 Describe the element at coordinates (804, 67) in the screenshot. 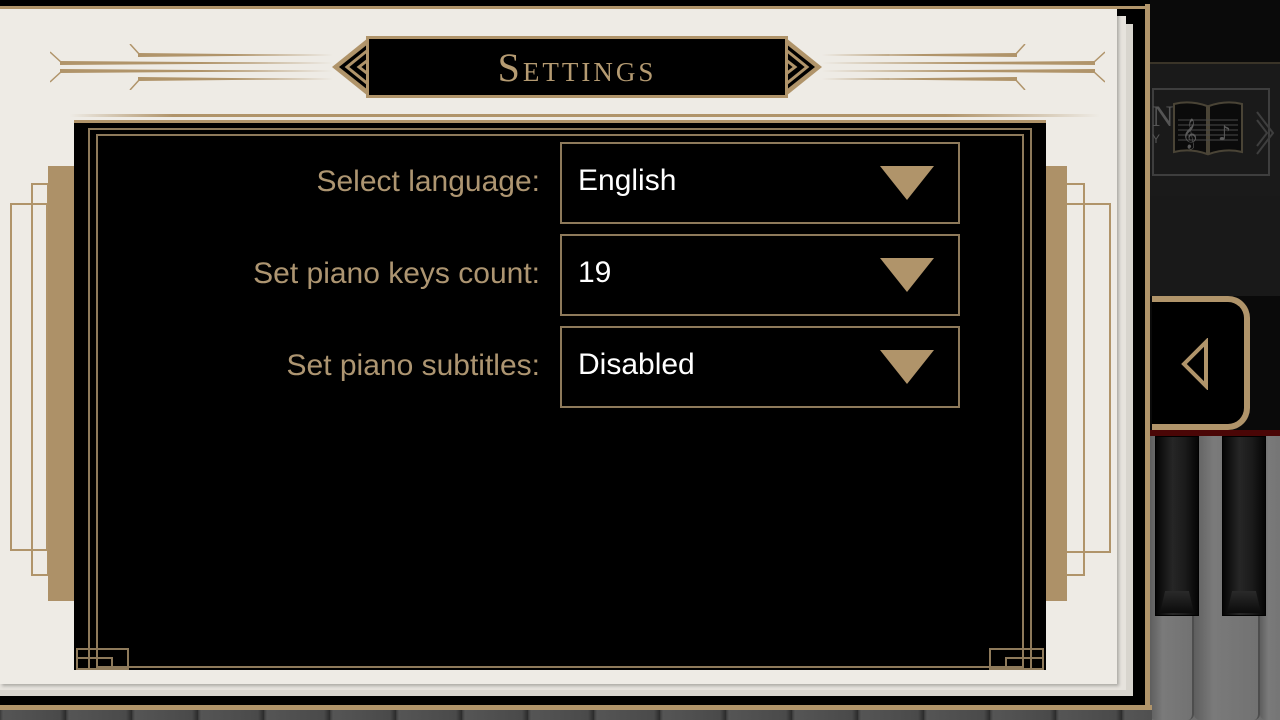

I see `title-right-arrow-ornament` at that location.